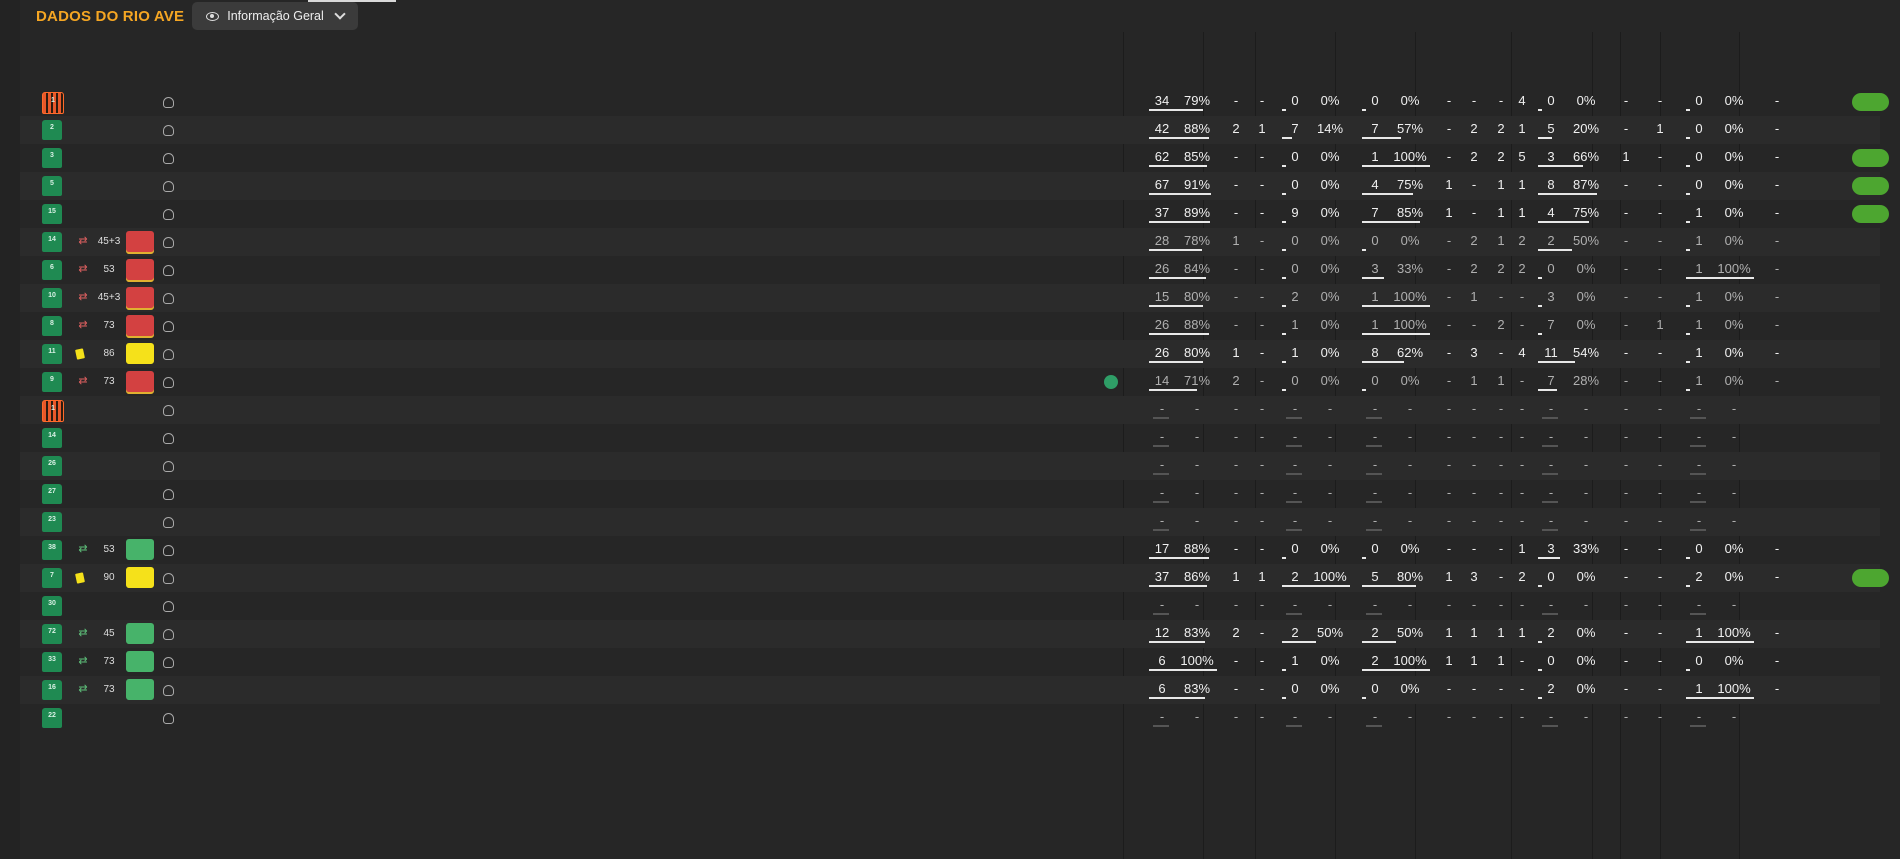 This screenshot has width=1900, height=859. What do you see at coordinates (52, 211) in the screenshot?
I see `shirt-number: 15` at bounding box center [52, 211].